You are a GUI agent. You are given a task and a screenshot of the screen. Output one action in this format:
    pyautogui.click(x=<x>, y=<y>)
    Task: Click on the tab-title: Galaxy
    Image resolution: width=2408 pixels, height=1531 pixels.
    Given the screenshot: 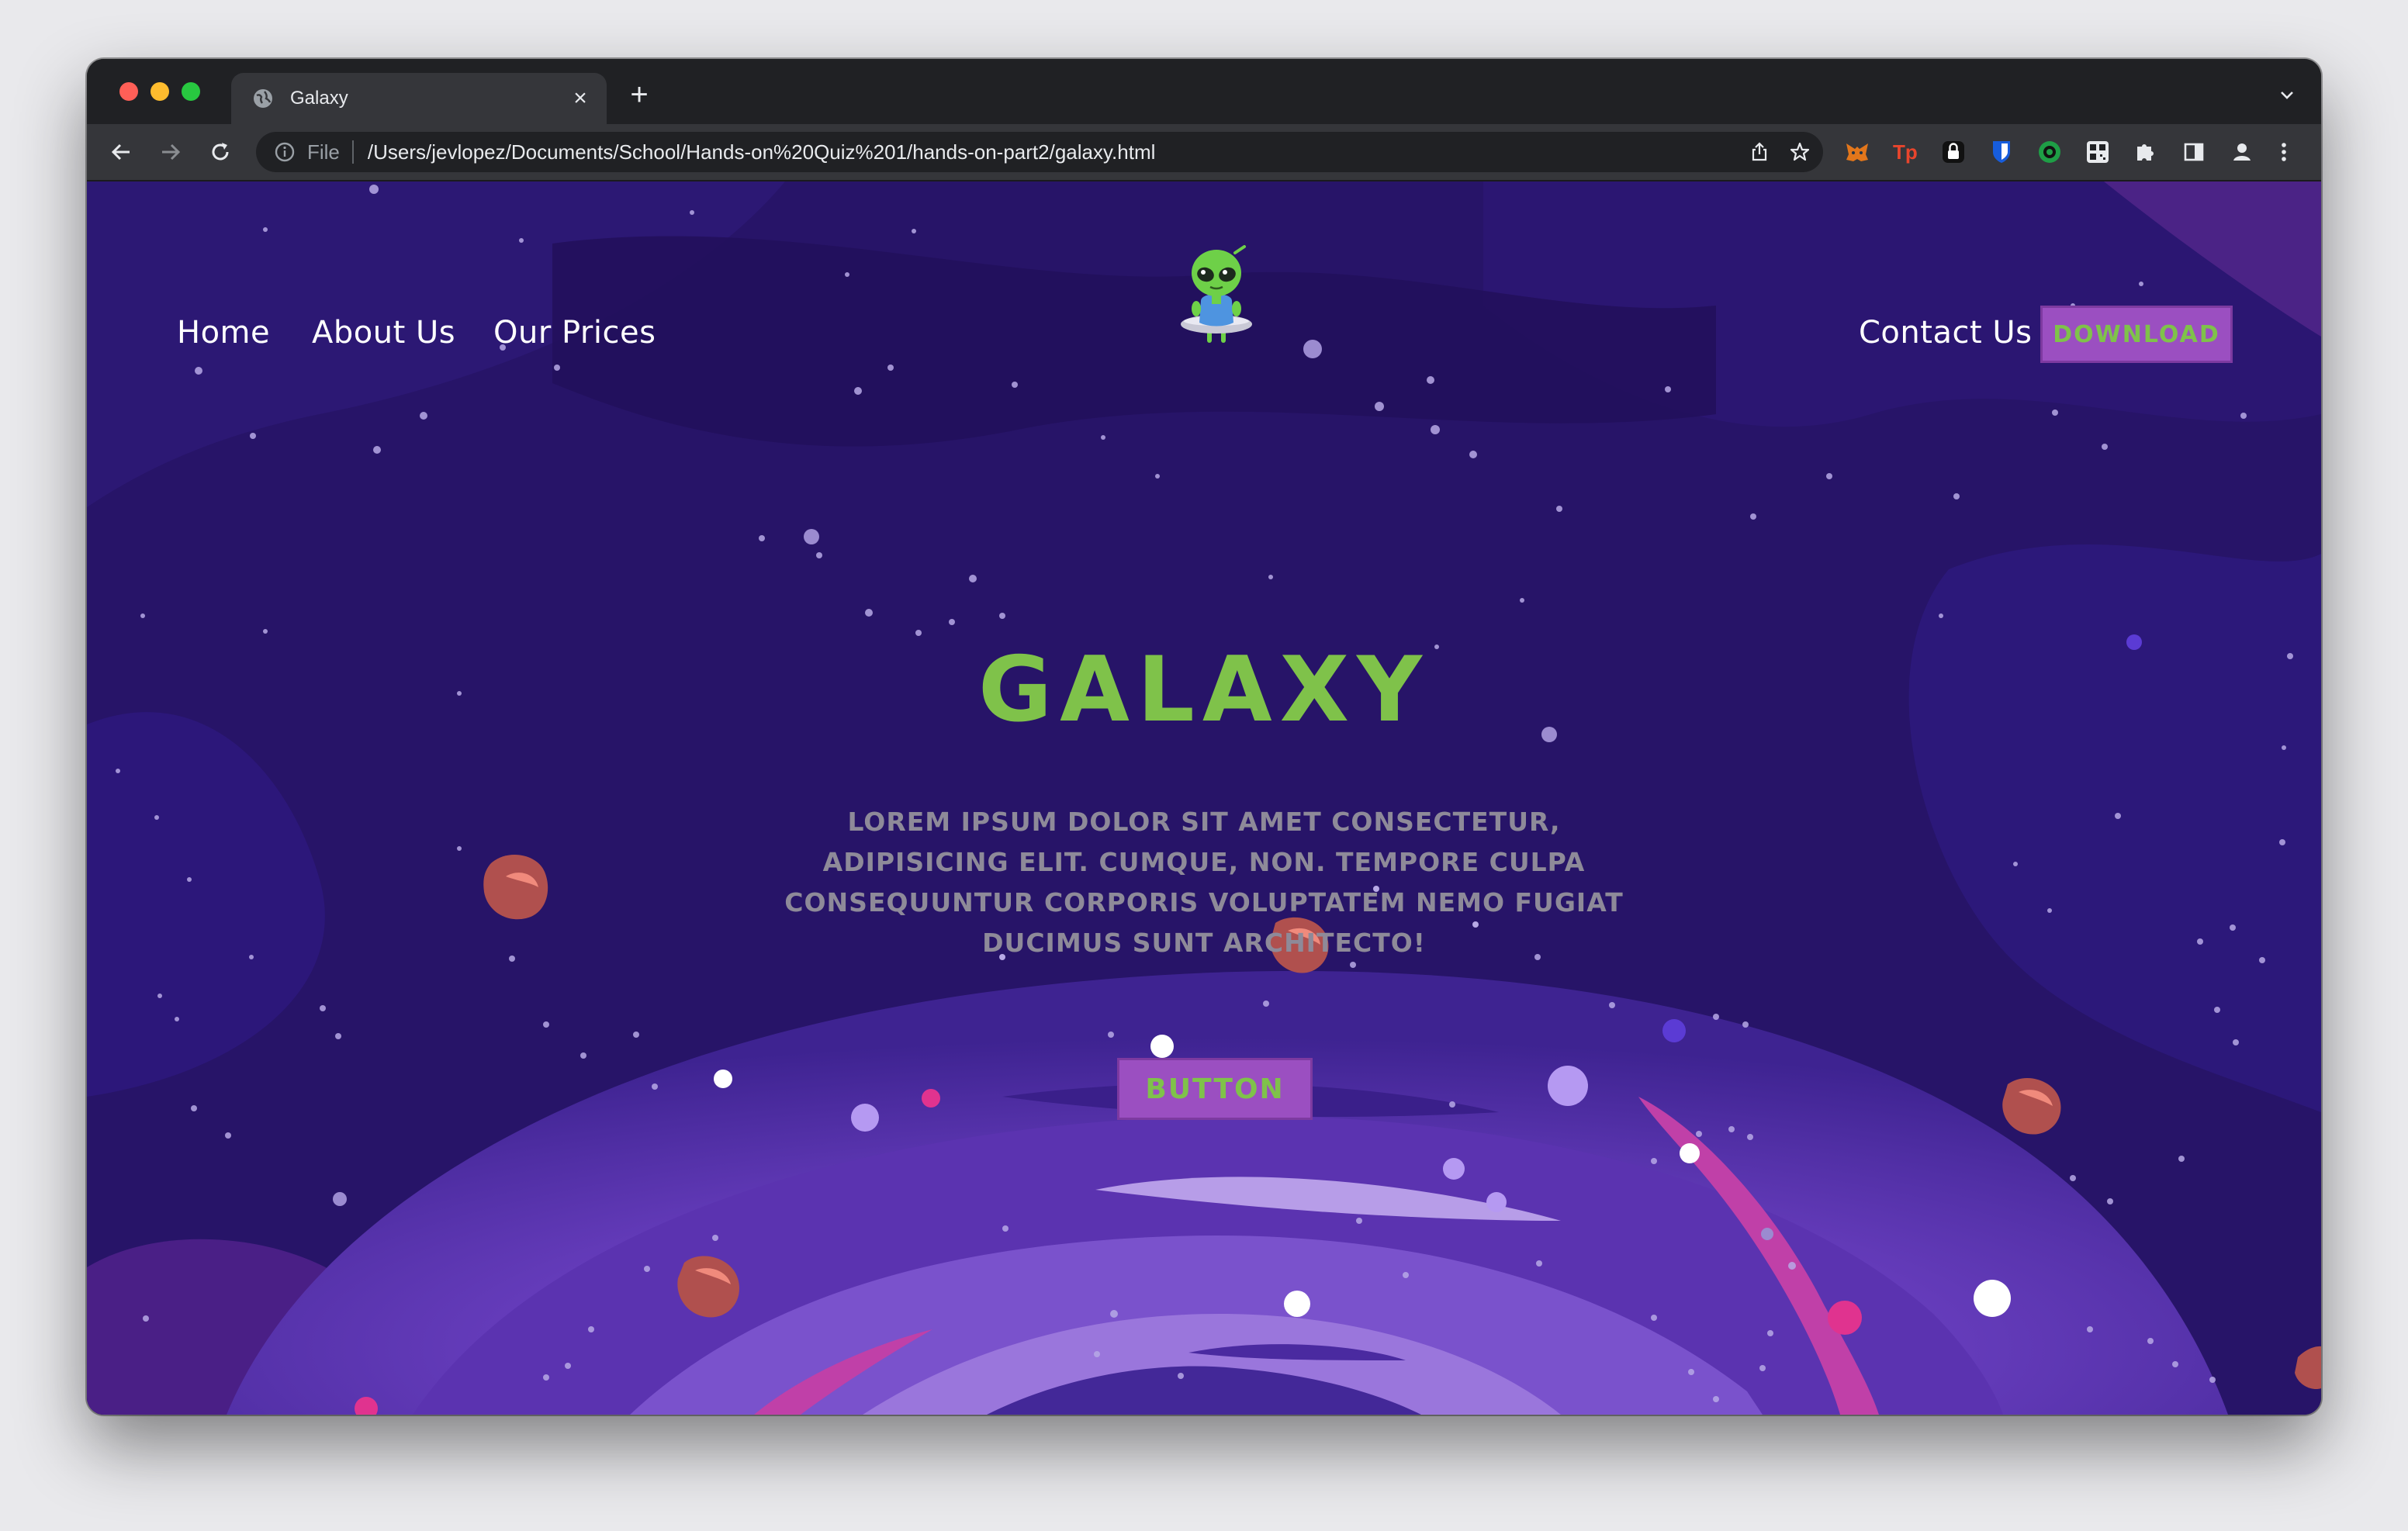 What is the action you would take?
    pyautogui.click(x=319, y=98)
    